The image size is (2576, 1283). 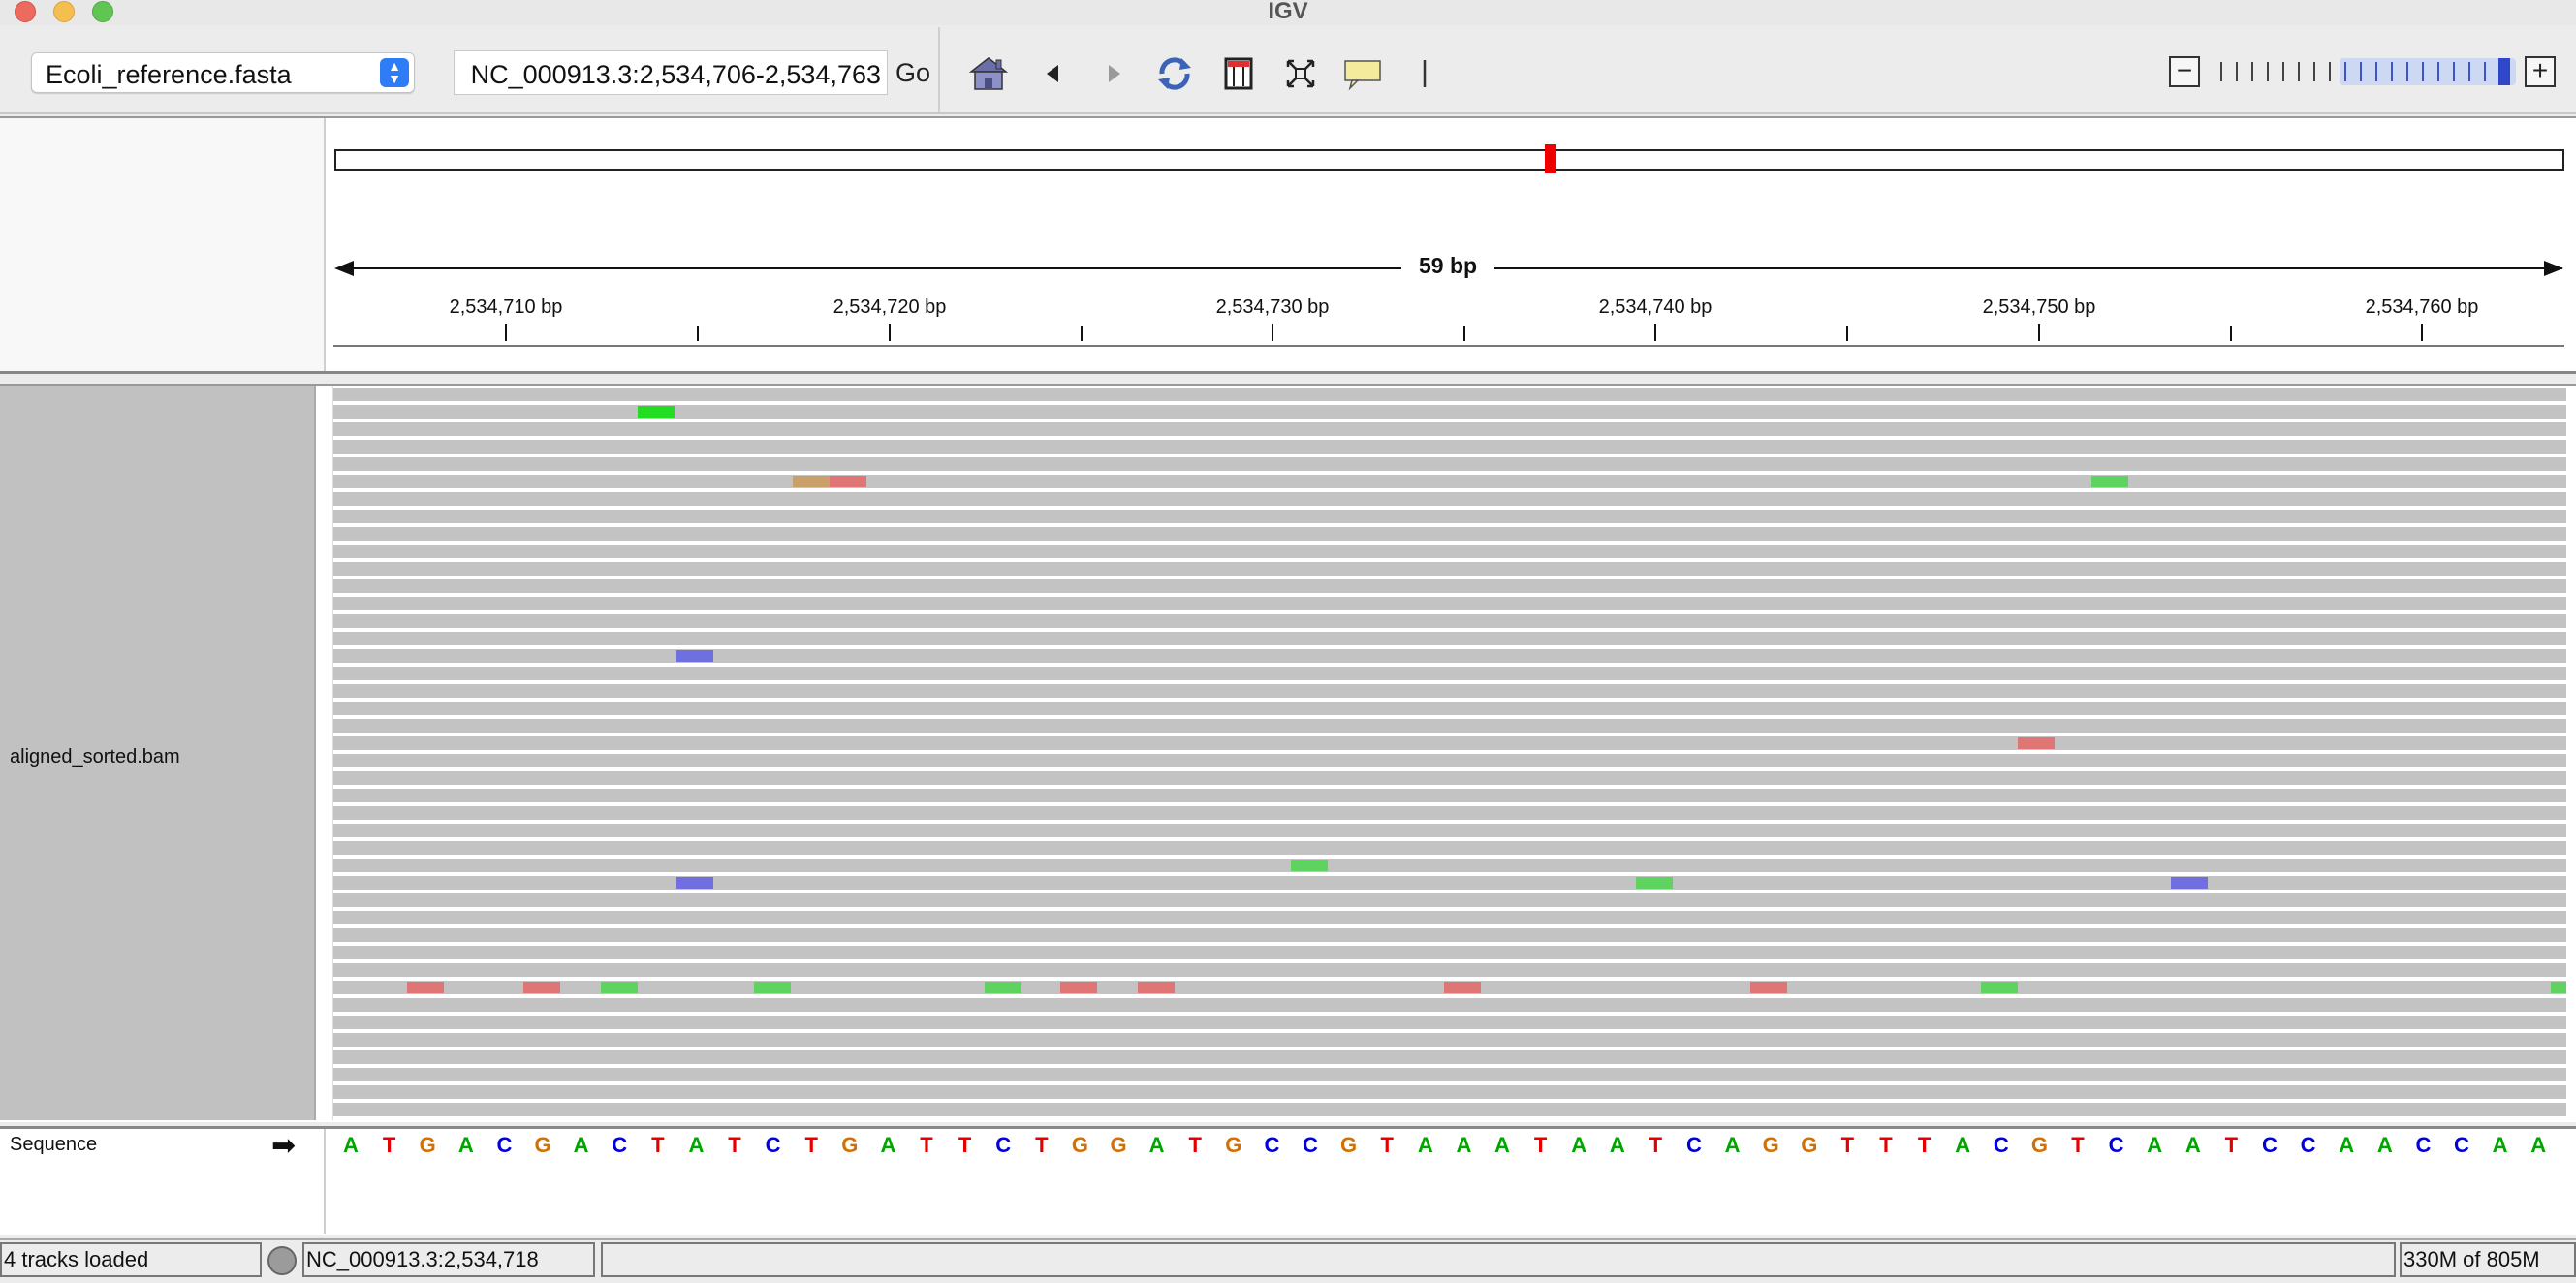 What do you see at coordinates (913, 72) in the screenshot?
I see `go-button: Go` at bounding box center [913, 72].